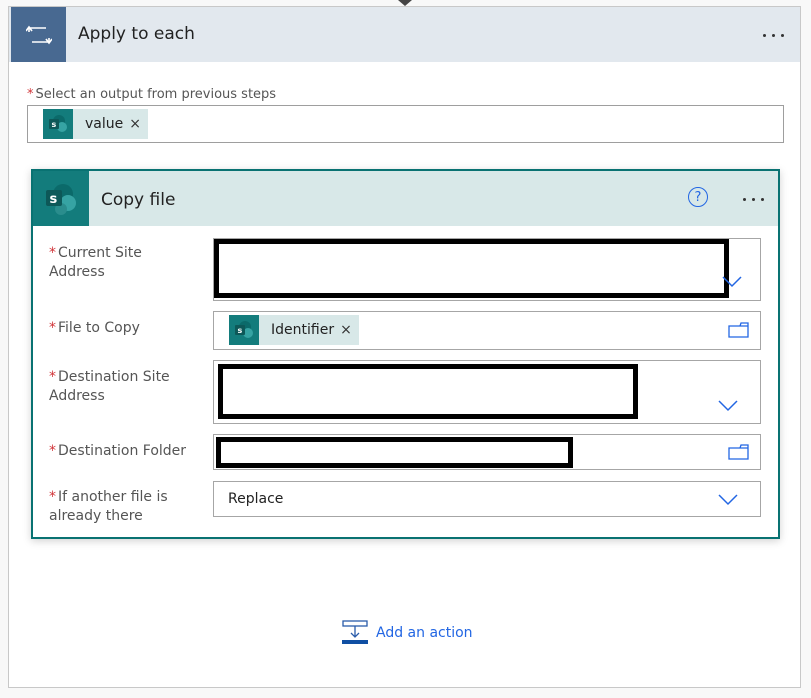  I want to click on copy-file-header: s Copy file ?, so click(405, 198).